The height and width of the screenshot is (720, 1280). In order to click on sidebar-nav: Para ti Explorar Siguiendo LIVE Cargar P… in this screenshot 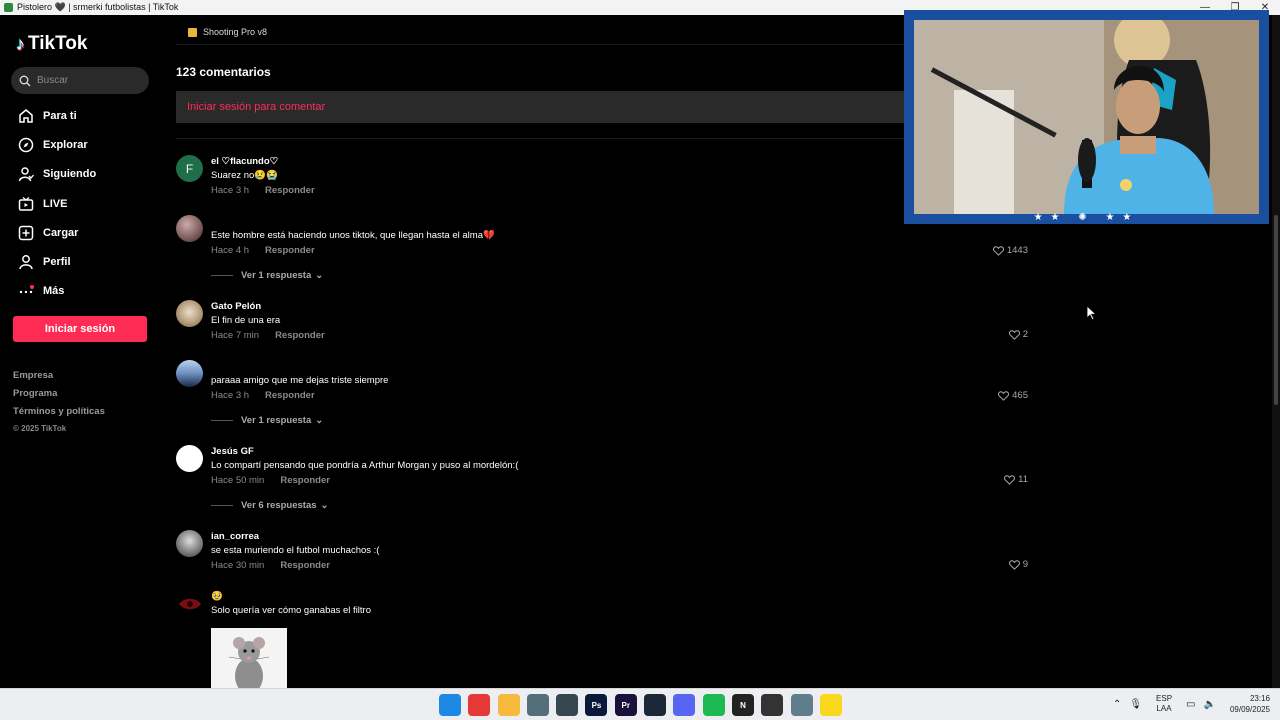, I will do `click(82, 203)`.